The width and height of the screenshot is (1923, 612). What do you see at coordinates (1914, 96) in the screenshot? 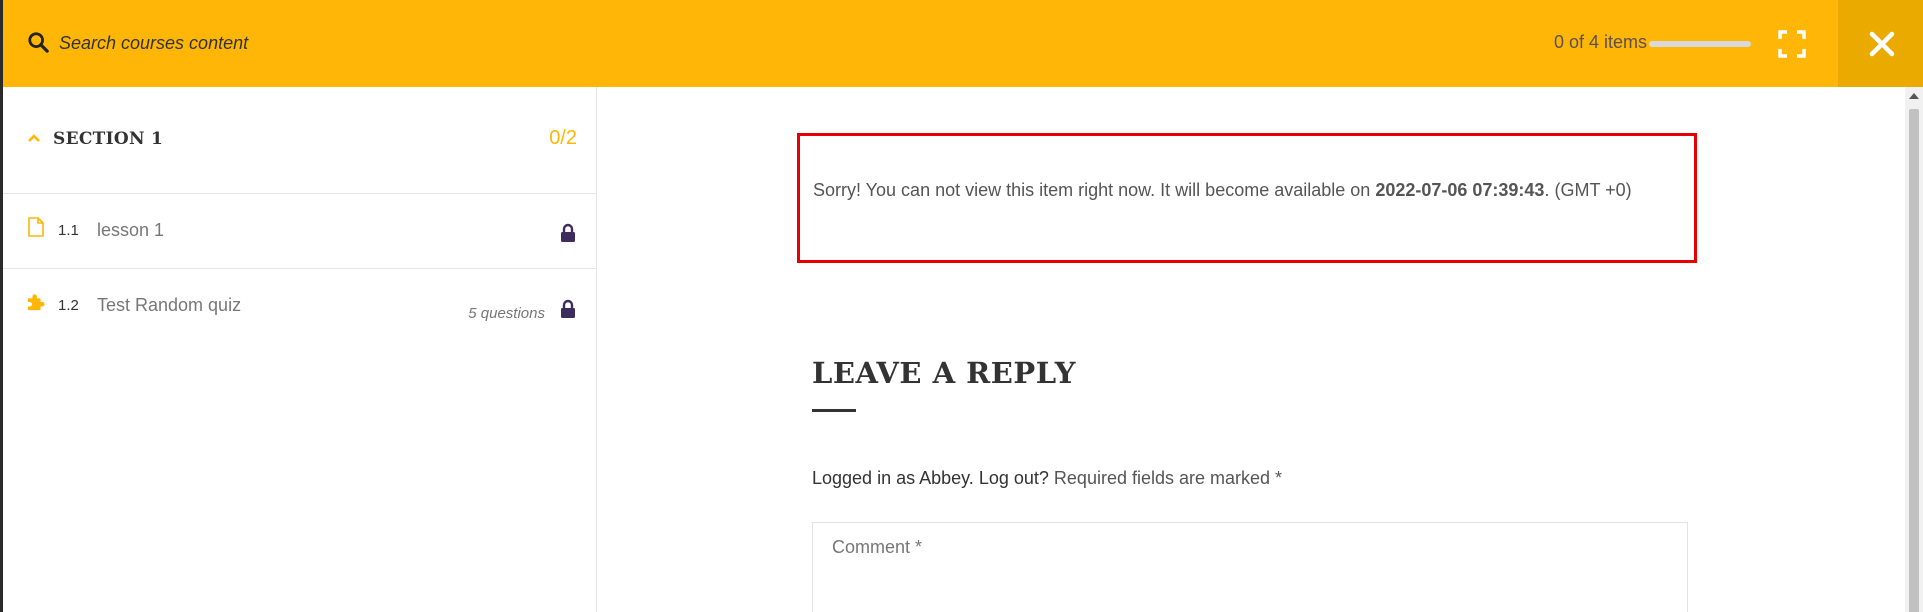
I see `scroll-up-arrow-icon` at bounding box center [1914, 96].